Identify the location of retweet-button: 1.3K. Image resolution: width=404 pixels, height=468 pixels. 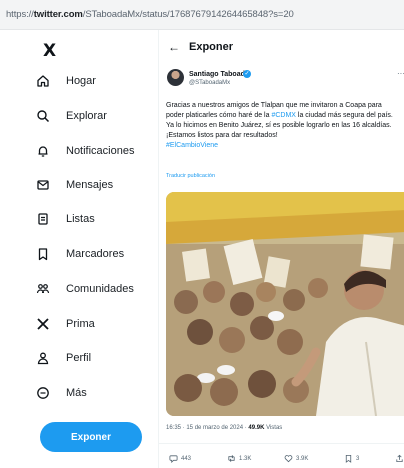
(239, 458).